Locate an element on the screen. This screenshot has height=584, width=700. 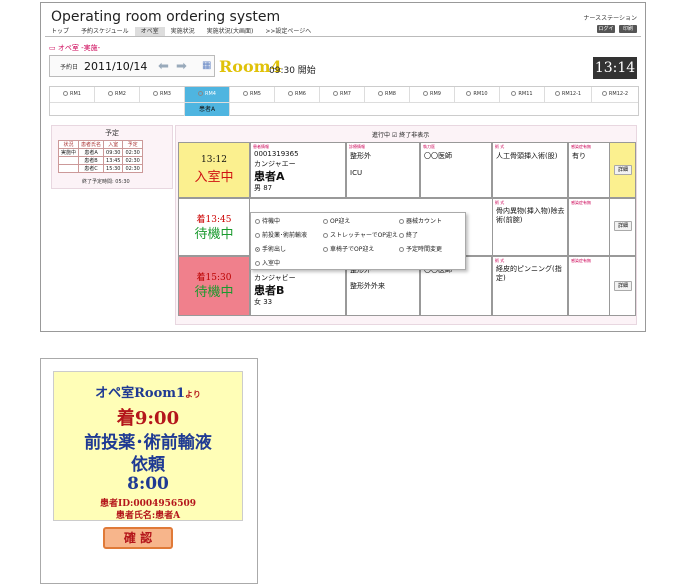
popup-option: 前投薬･術前輸液 is located at coordinates (281, 234).